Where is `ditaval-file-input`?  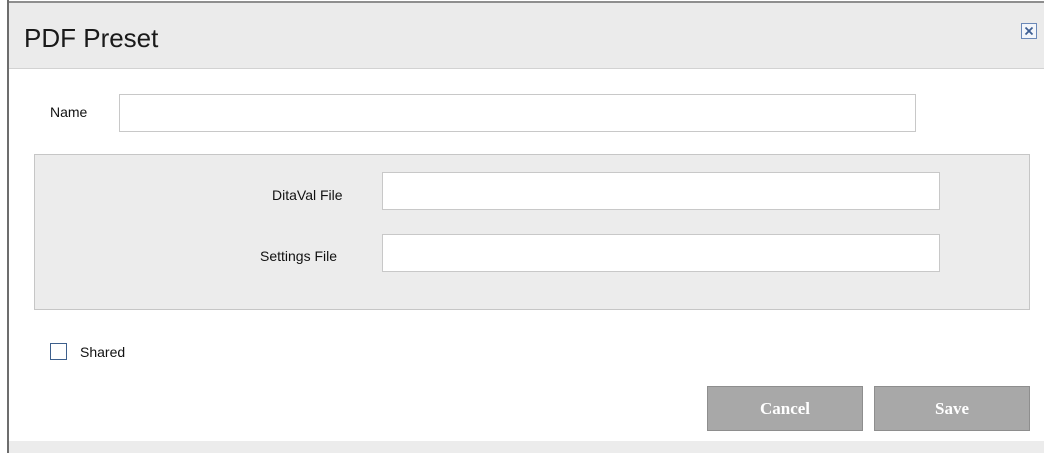 ditaval-file-input is located at coordinates (661, 191).